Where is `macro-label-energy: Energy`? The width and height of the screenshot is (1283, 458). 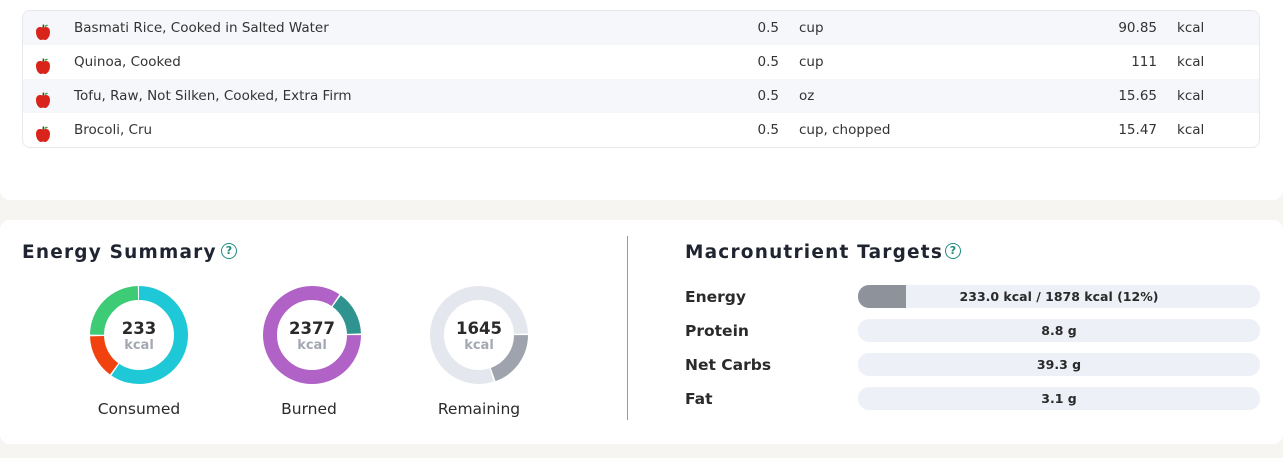 macro-label-energy: Energy is located at coordinates (715, 297).